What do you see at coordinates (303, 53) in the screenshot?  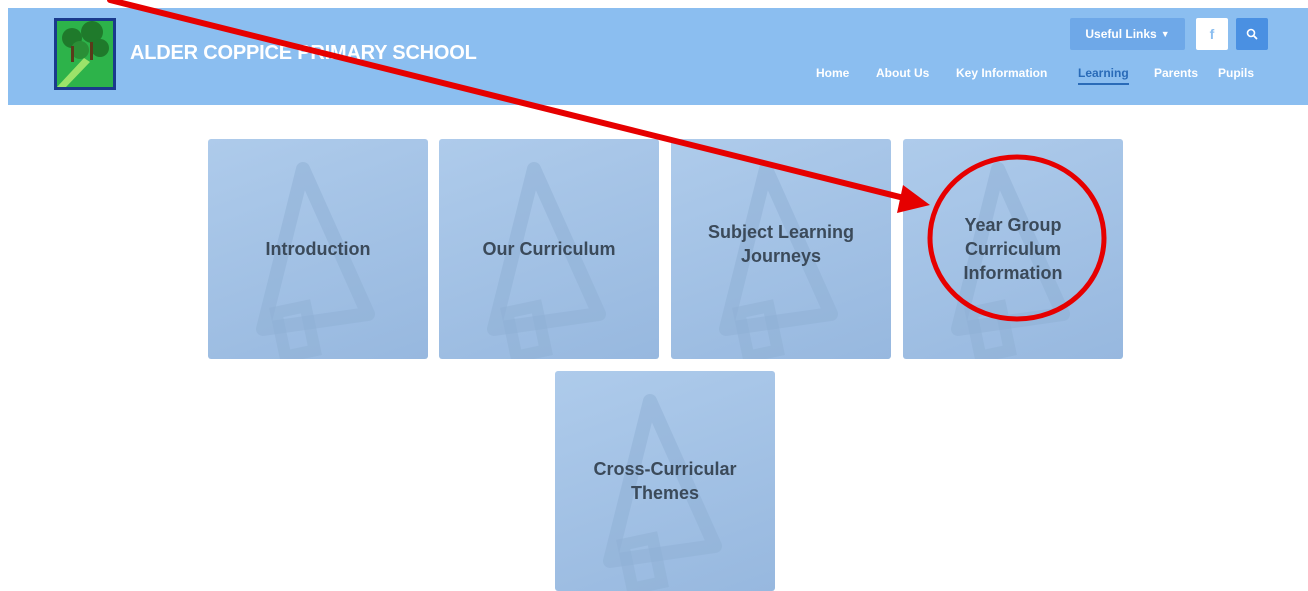 I see `site-title: ALDER COPPICE PRIMARY SCHOOL` at bounding box center [303, 53].